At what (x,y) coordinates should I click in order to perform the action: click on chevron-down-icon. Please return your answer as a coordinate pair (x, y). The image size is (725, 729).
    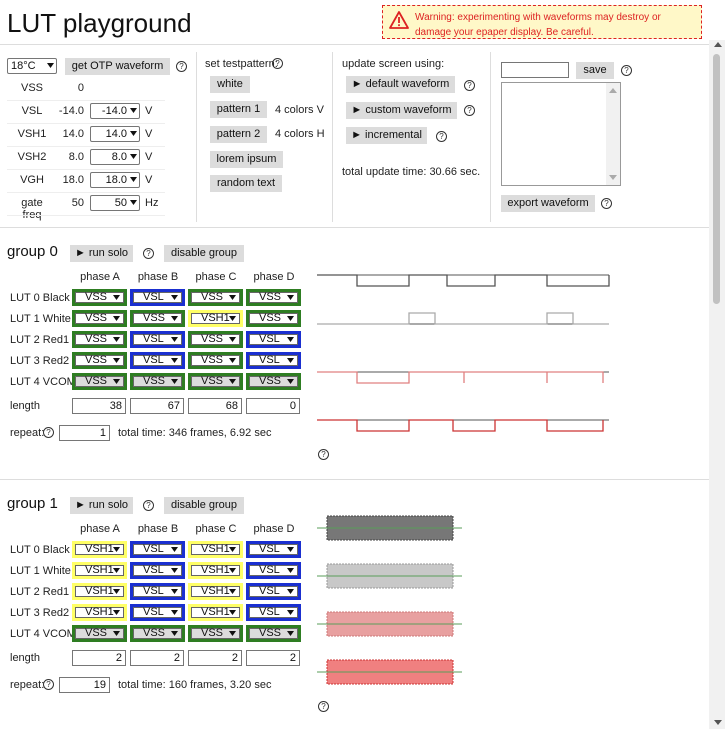
    Looking at the image, I should click on (232, 360).